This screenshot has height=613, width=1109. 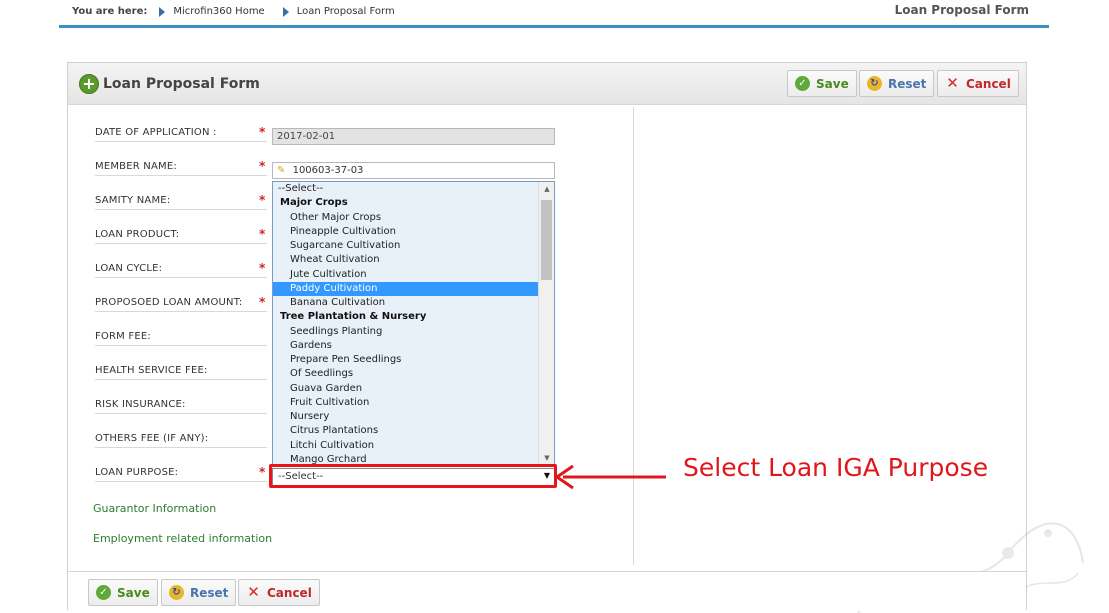 I want to click on form-row-label: HEALTH SERVICE FEE:, so click(x=181, y=372).